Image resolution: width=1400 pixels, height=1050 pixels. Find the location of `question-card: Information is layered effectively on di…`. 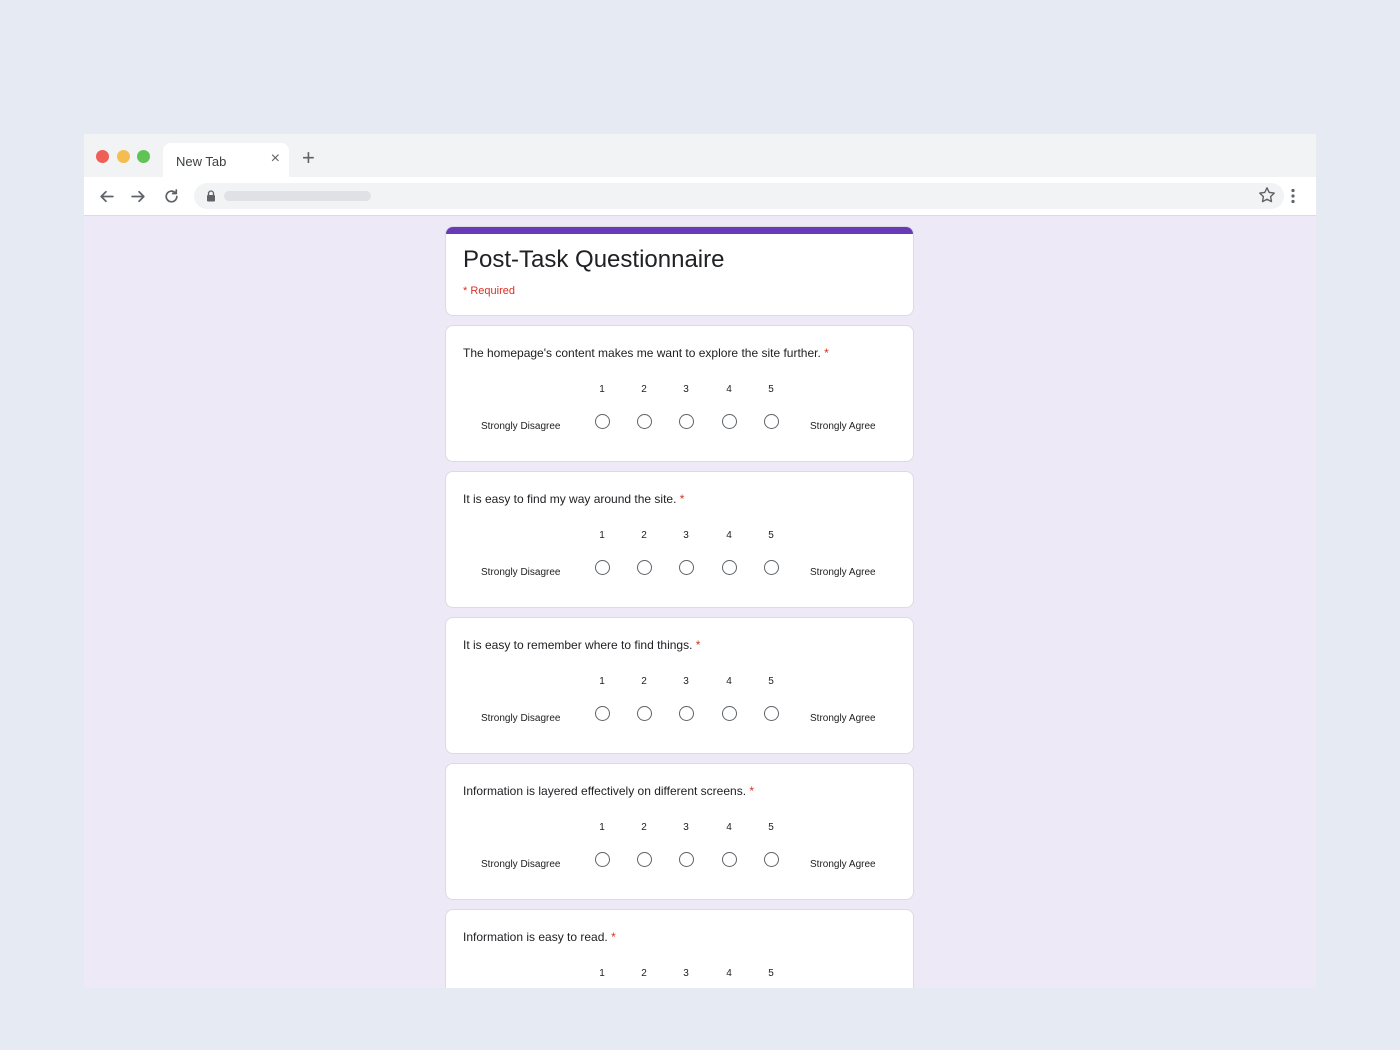

question-card: Information is layered effectively on di… is located at coordinates (679, 831).